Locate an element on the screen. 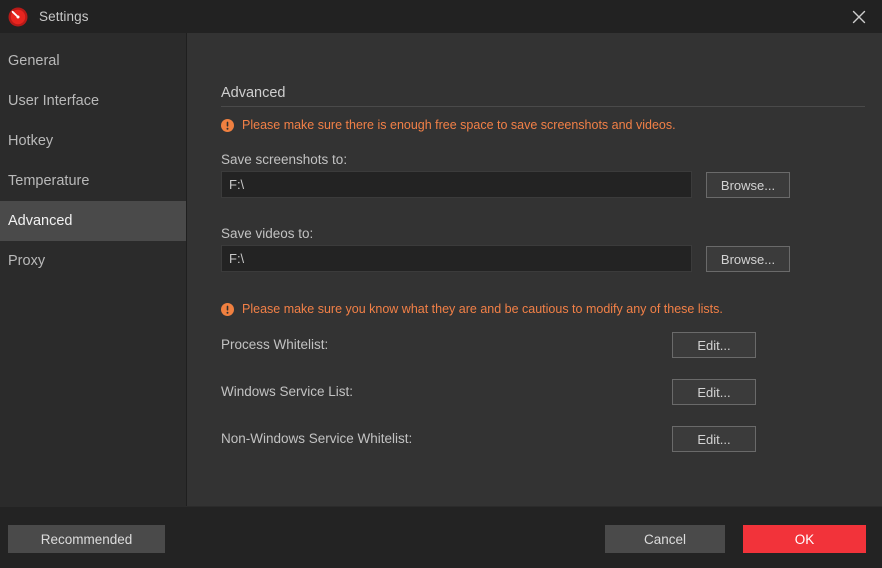 This screenshot has height=568, width=882. sidebar-item-proxy: Proxy is located at coordinates (93, 261).